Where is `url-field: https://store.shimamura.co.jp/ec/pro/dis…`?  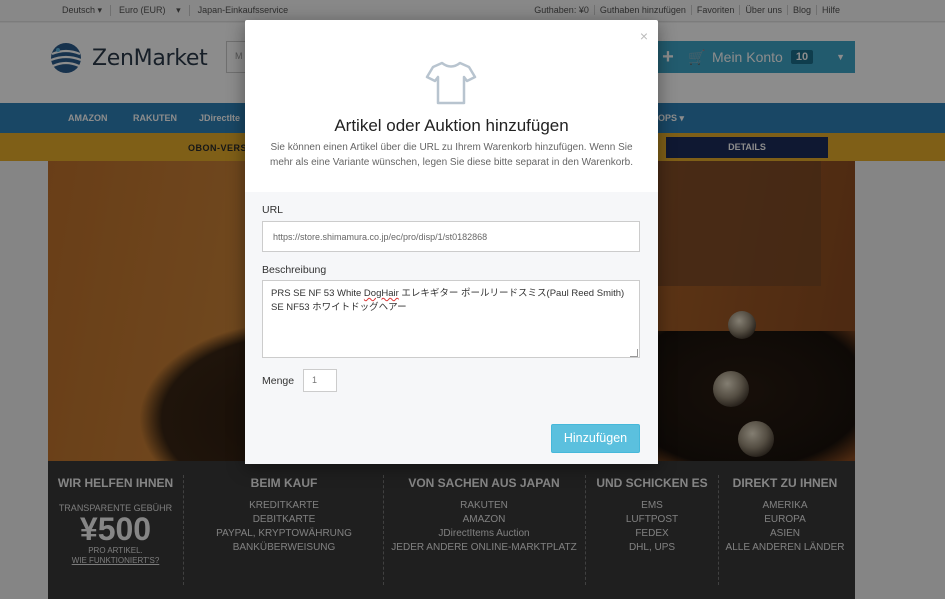 url-field: https://store.shimamura.co.jp/ec/pro/dis… is located at coordinates (451, 236).